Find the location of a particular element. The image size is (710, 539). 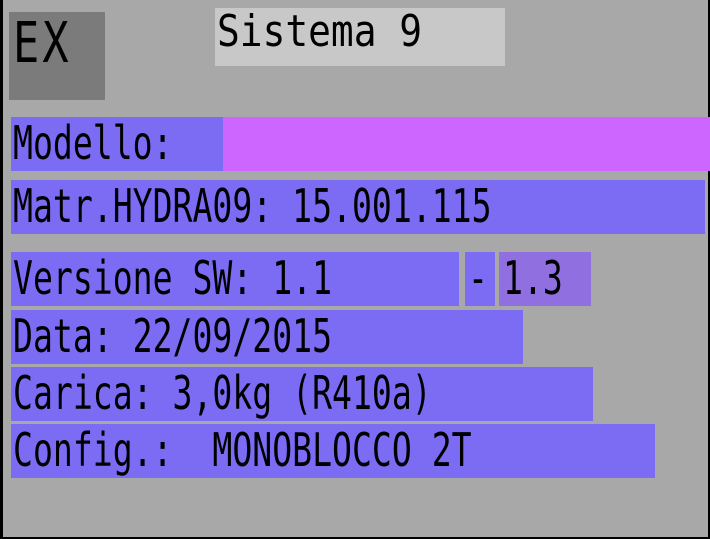

carica-text: Carica: 3,0kg (R410a) is located at coordinates (222, 393).